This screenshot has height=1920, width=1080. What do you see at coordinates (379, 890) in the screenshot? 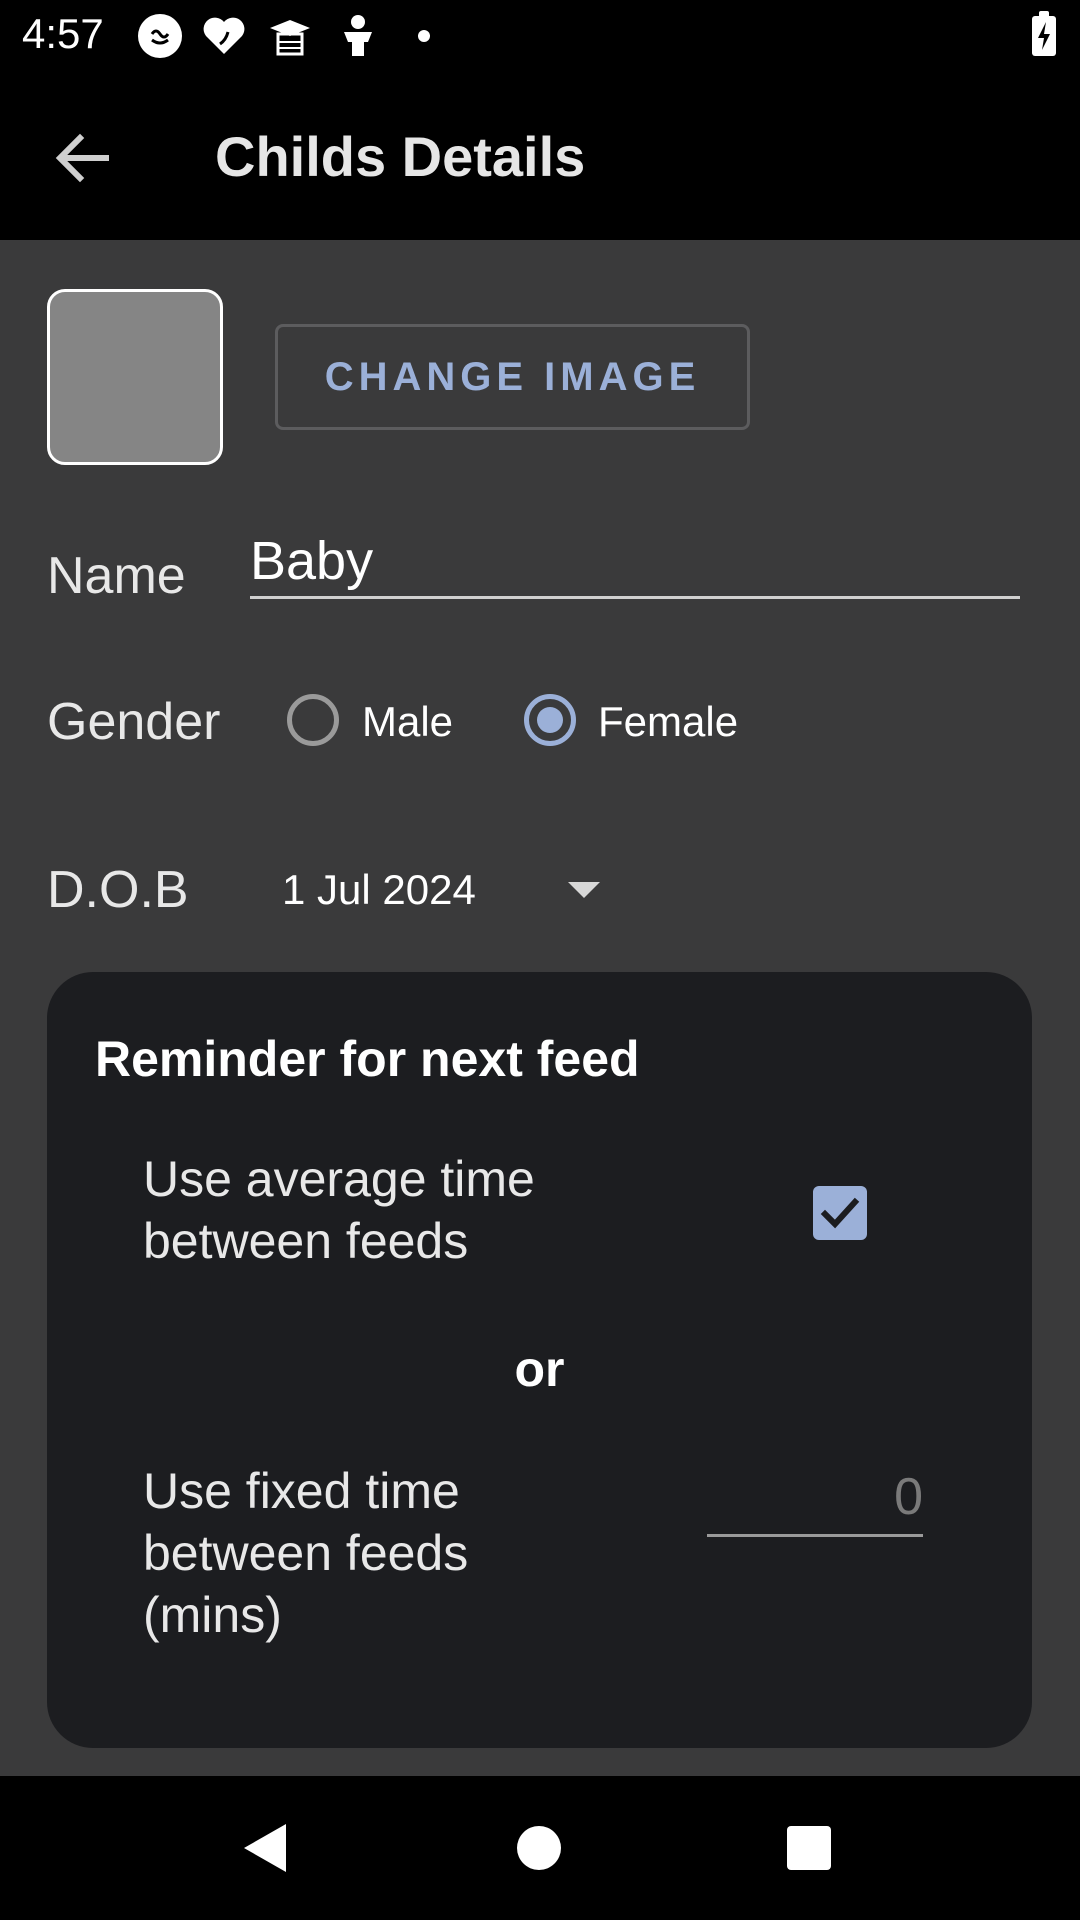
I see `dob-dropdown: 1 Jul 2024` at bounding box center [379, 890].